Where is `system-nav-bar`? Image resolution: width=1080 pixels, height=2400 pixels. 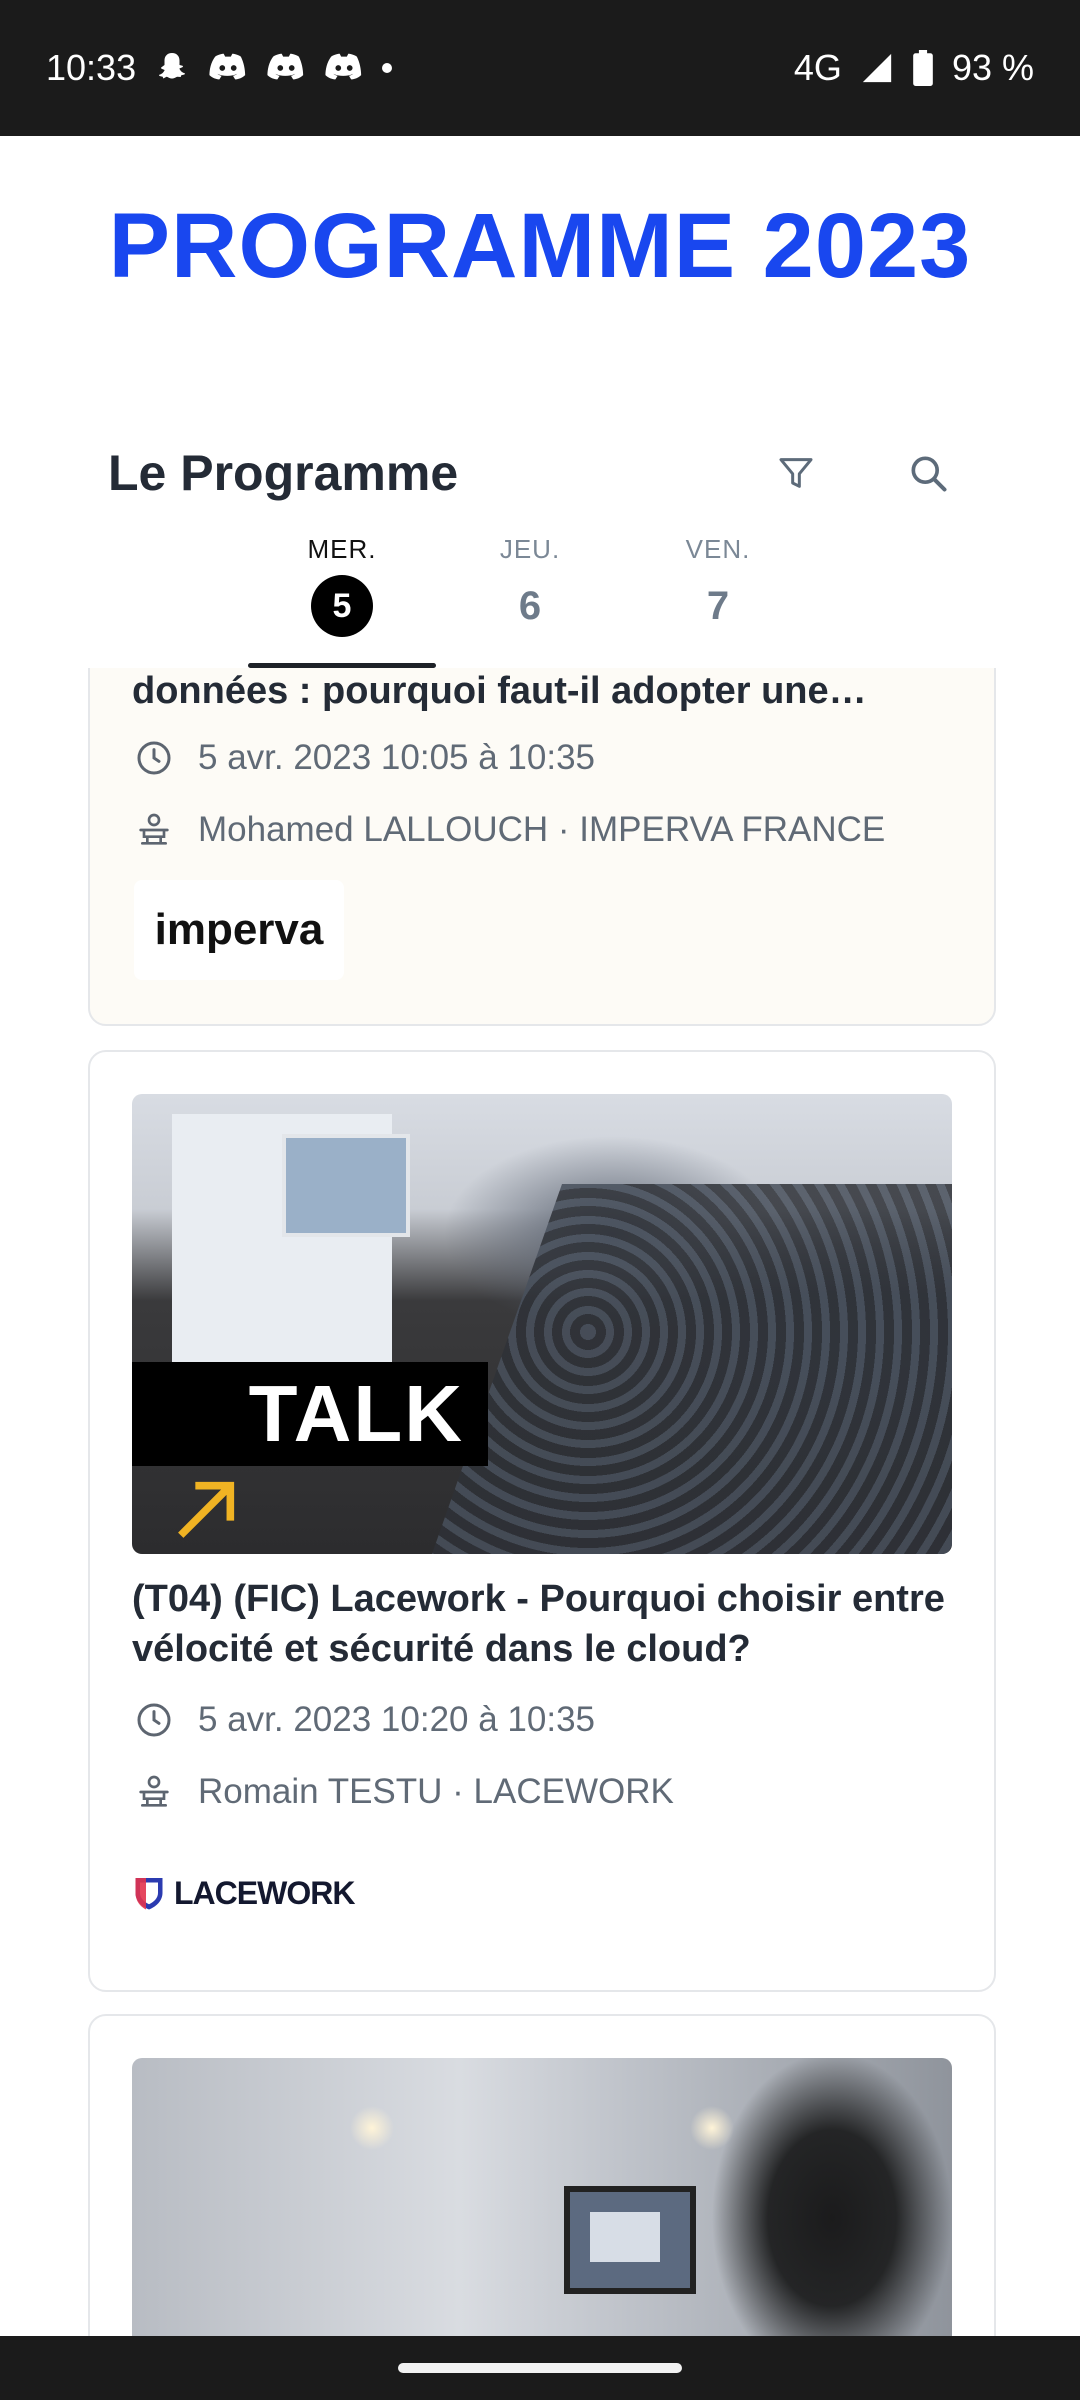
system-nav-bar is located at coordinates (540, 2368).